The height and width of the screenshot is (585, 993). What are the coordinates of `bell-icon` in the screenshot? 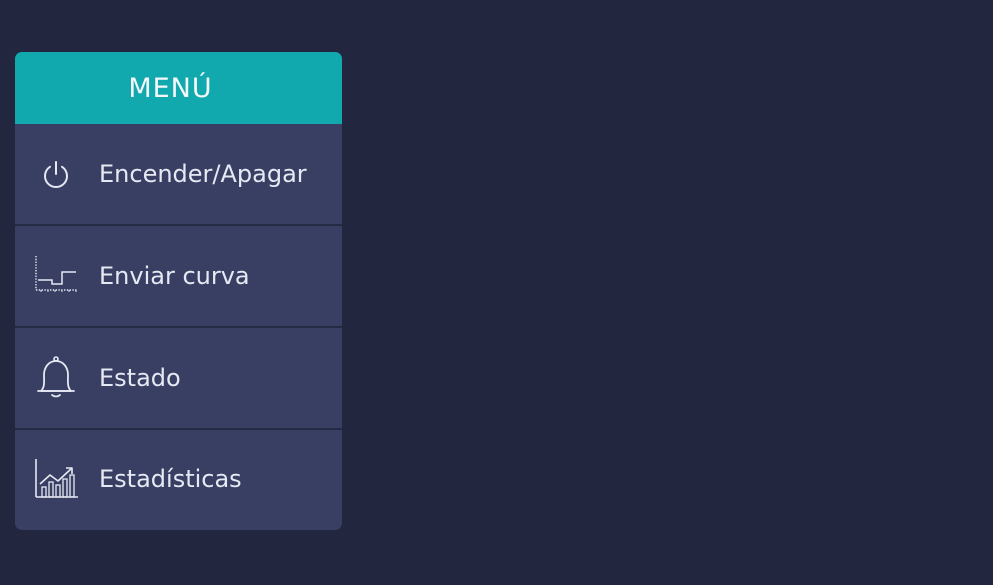 It's located at (56, 378).